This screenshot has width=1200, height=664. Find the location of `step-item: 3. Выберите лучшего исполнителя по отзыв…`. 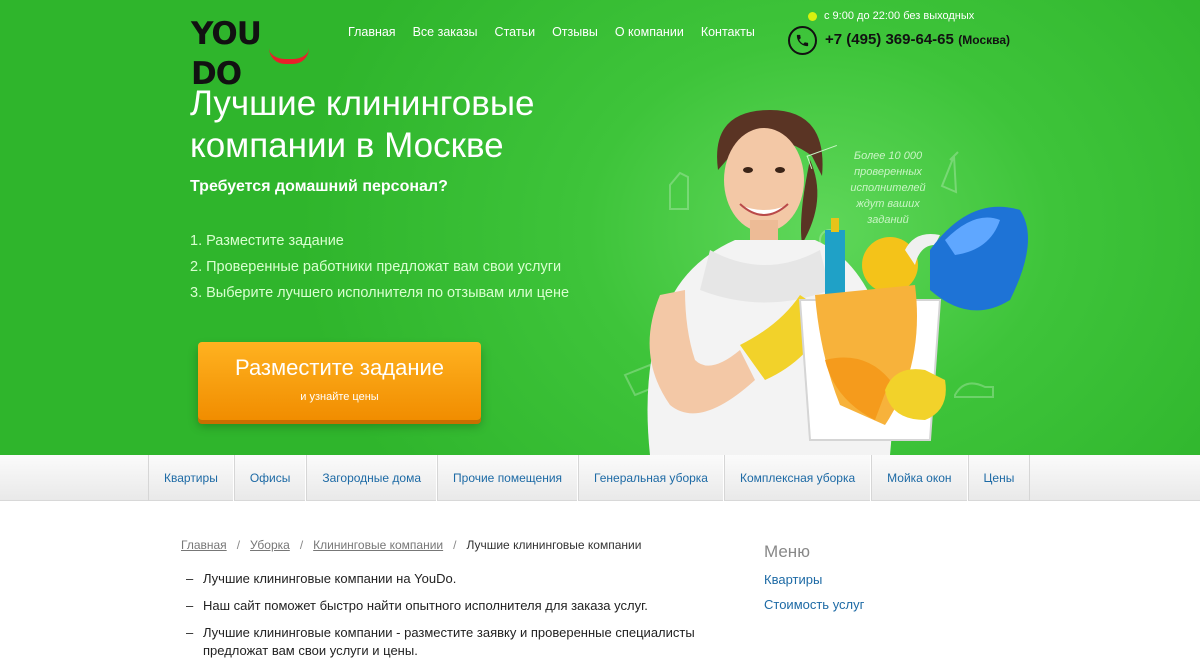

step-item: 3. Выберите лучшего исполнителя по отзыв… is located at coordinates (380, 293).